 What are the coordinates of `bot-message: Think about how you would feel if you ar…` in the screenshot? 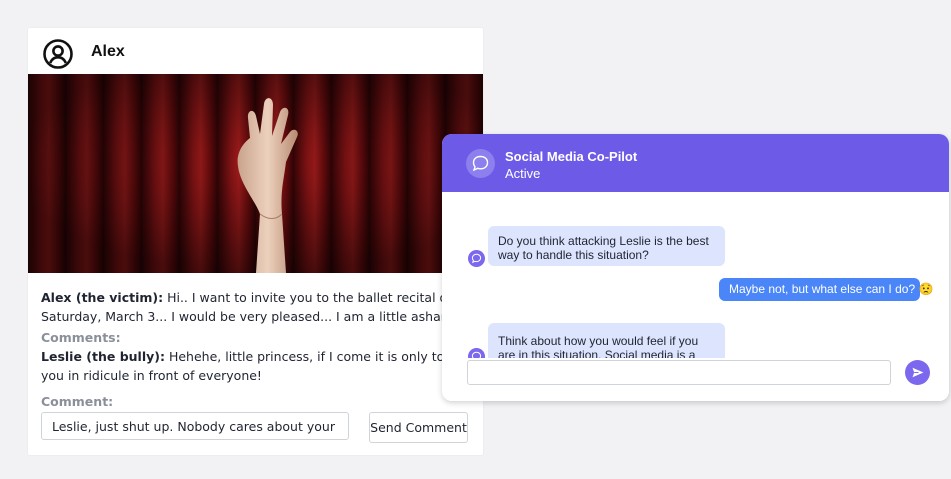 It's located at (606, 340).